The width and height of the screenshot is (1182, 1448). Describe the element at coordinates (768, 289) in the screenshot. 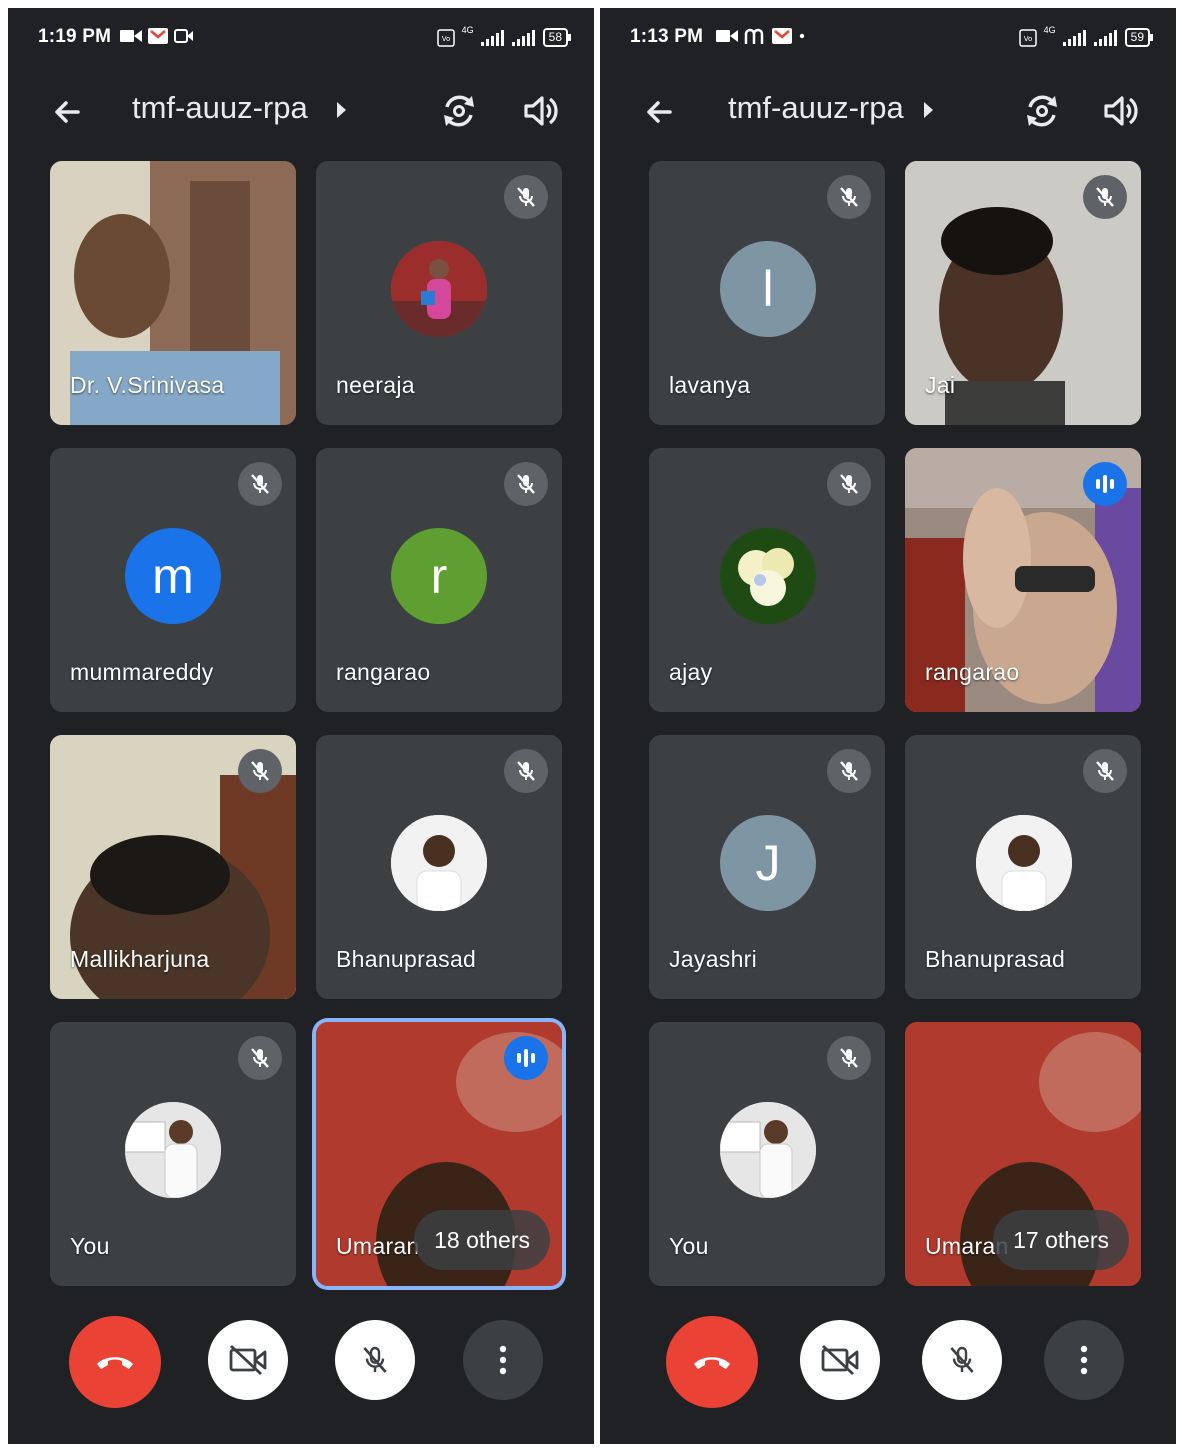

I see `avatar: l` at that location.